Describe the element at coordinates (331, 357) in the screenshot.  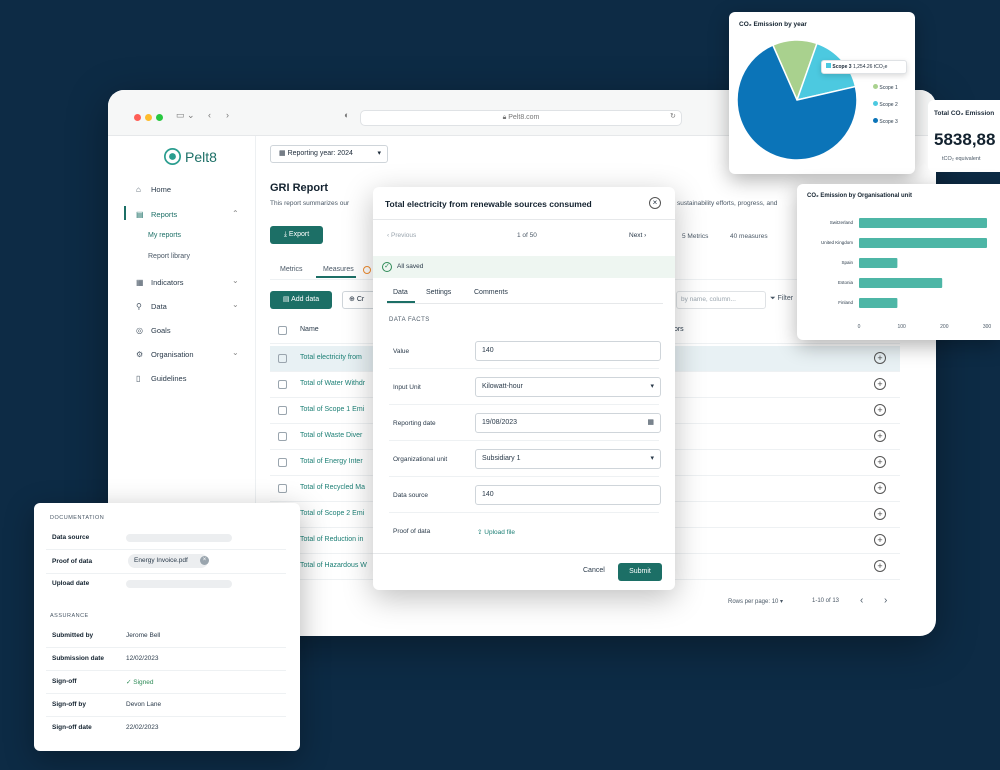
I see `row-name-link: Total electricity from` at that location.